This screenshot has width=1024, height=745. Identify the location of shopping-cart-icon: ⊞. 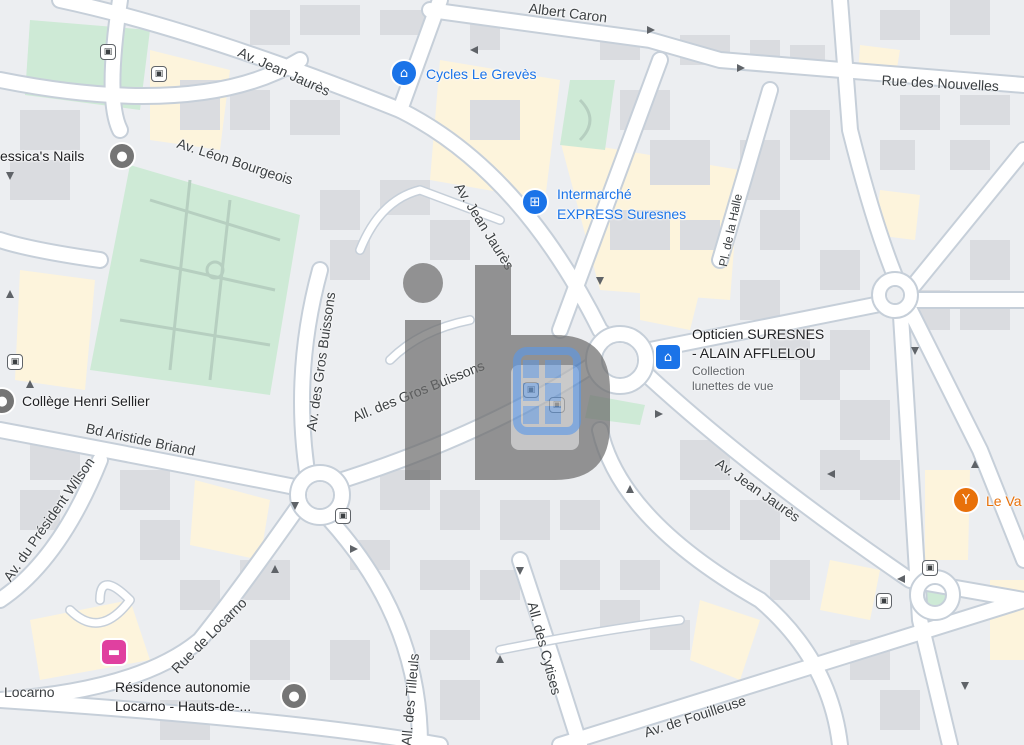
(535, 202).